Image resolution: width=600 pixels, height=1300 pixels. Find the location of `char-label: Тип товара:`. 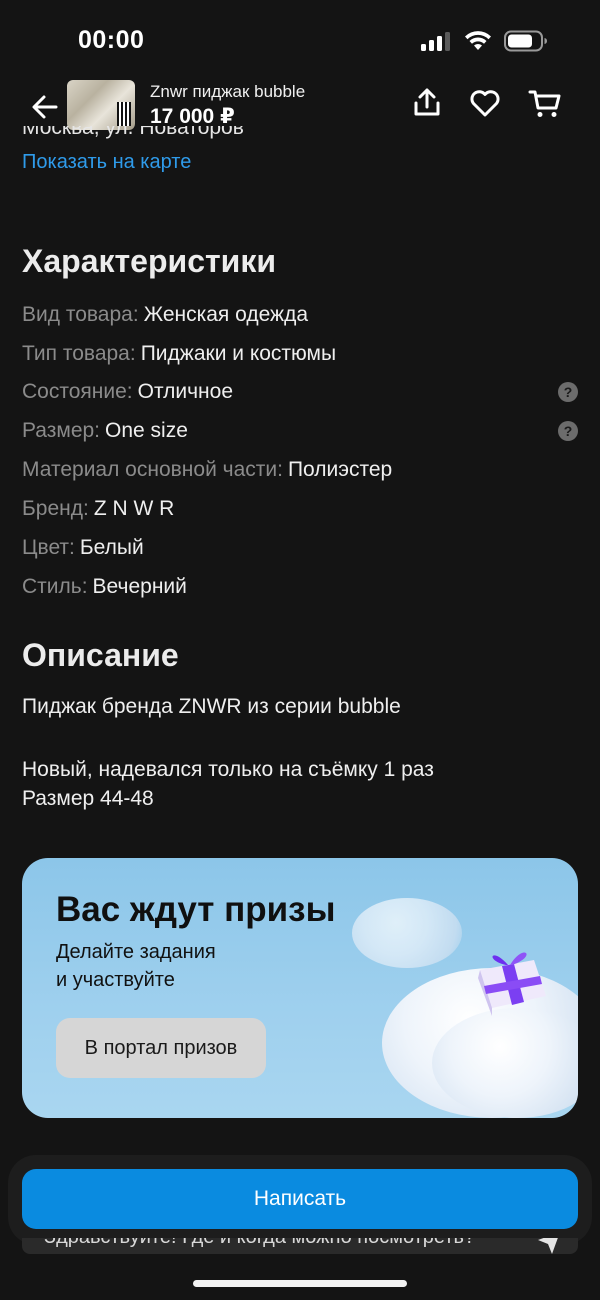

char-label: Тип товара: is located at coordinates (79, 353).